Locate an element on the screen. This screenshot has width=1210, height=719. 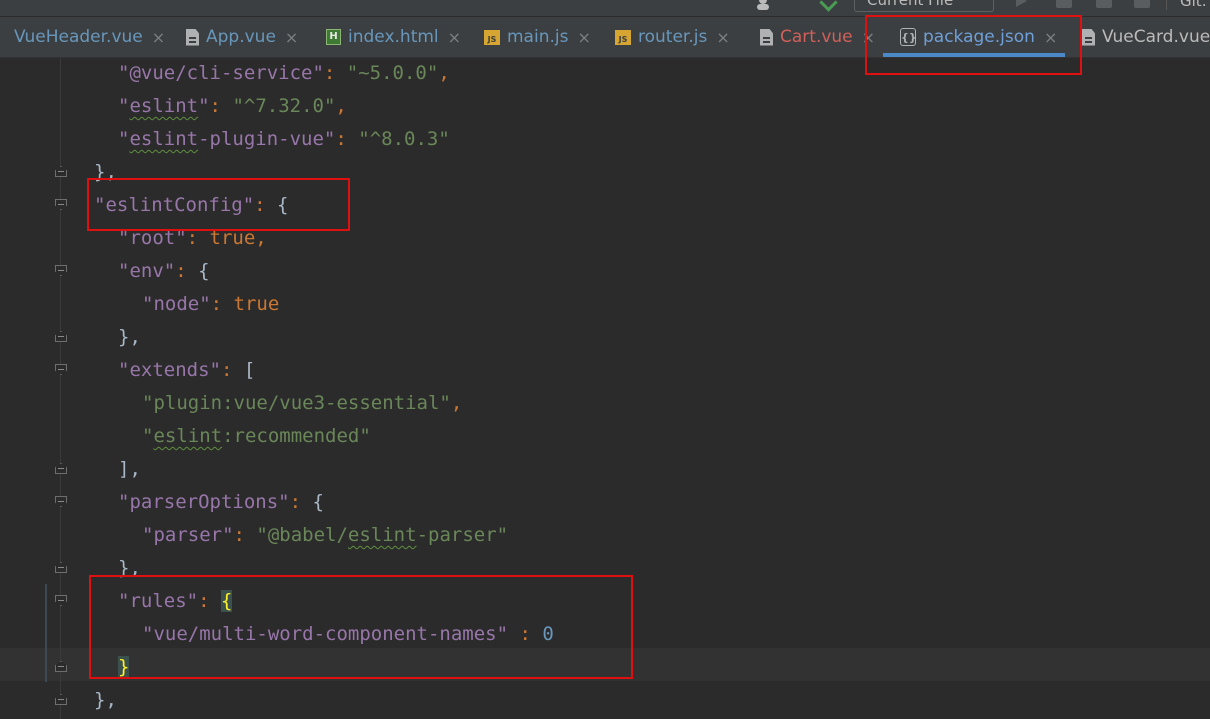
tab-label: index.html is located at coordinates (393, 37).